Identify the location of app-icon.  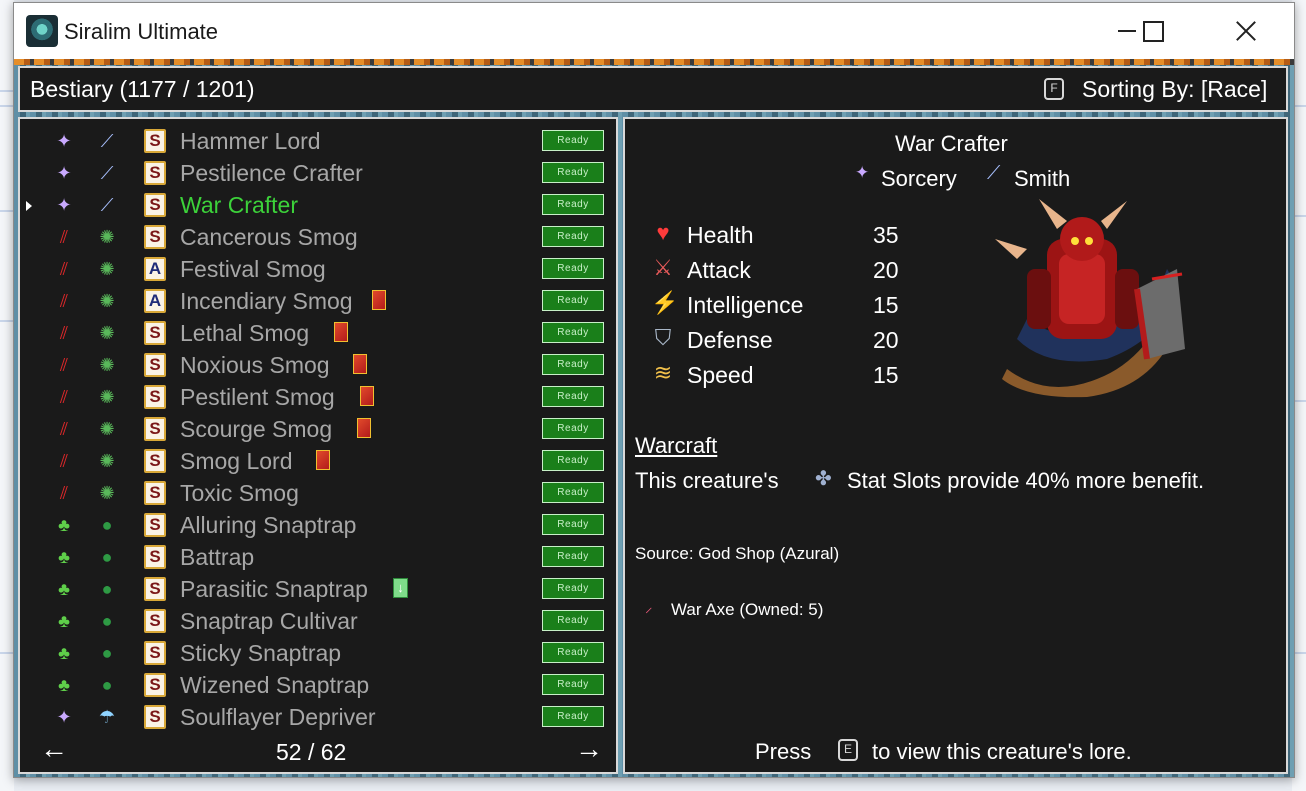
(42, 31).